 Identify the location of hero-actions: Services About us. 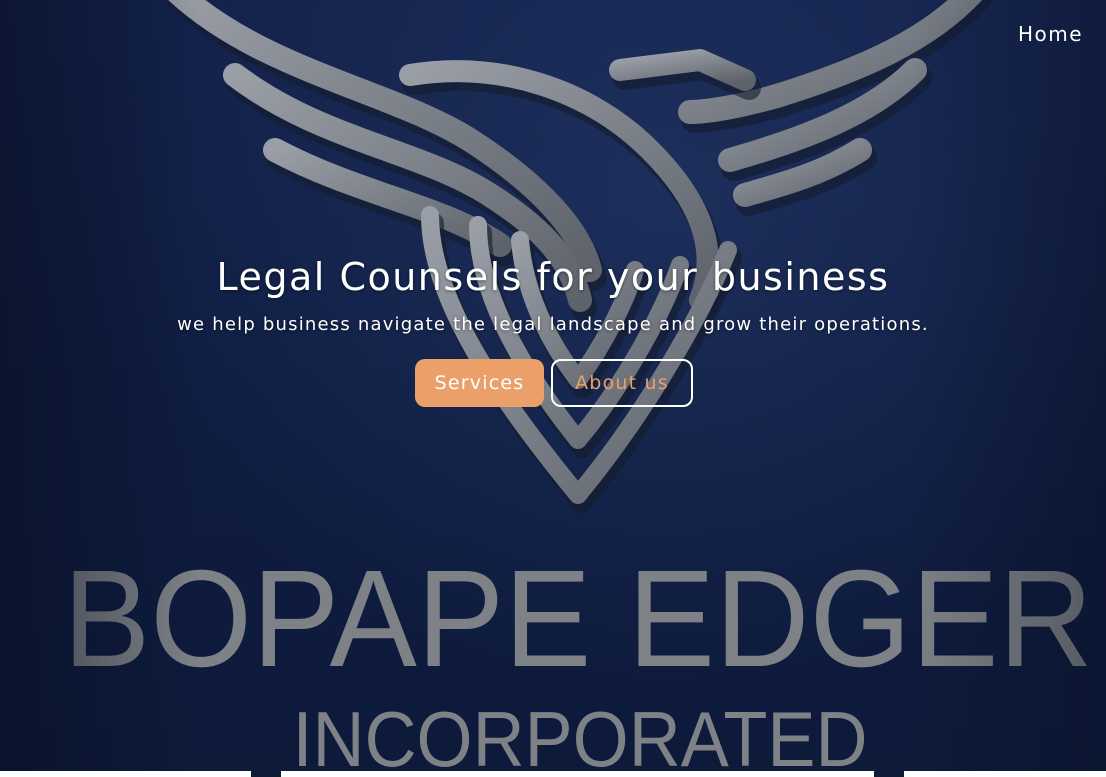
(553, 383).